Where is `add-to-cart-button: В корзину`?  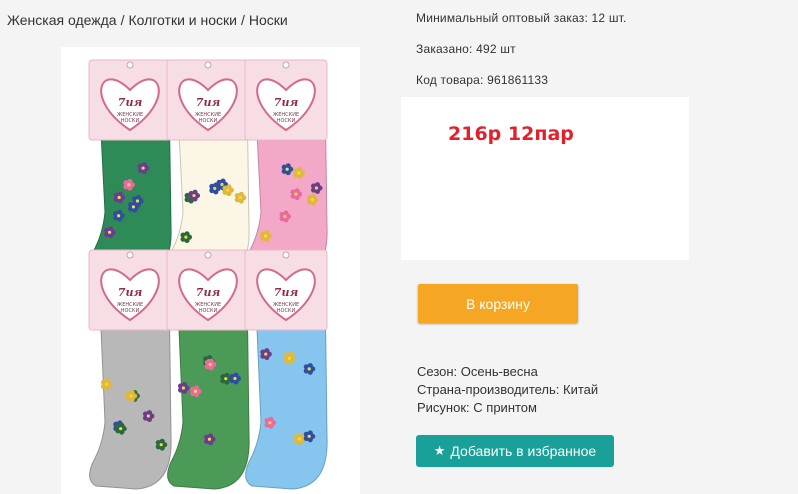 add-to-cart-button: В корзину is located at coordinates (498, 303).